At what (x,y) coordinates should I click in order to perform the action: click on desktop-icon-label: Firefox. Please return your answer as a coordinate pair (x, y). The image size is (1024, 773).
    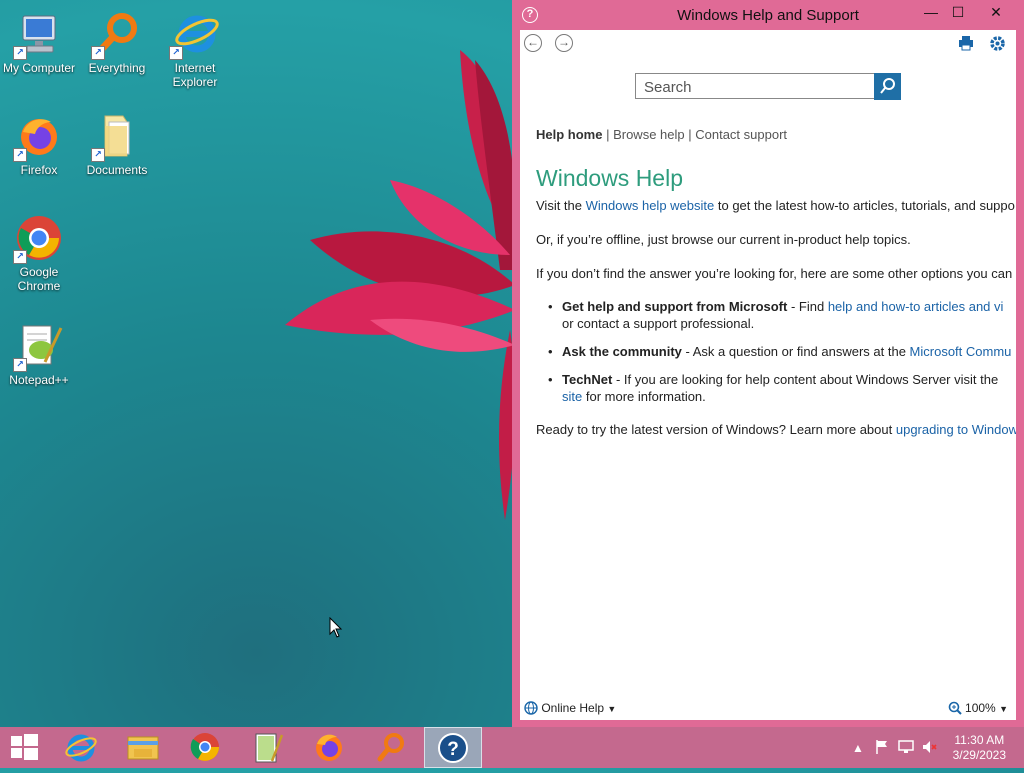
    Looking at the image, I should click on (39, 170).